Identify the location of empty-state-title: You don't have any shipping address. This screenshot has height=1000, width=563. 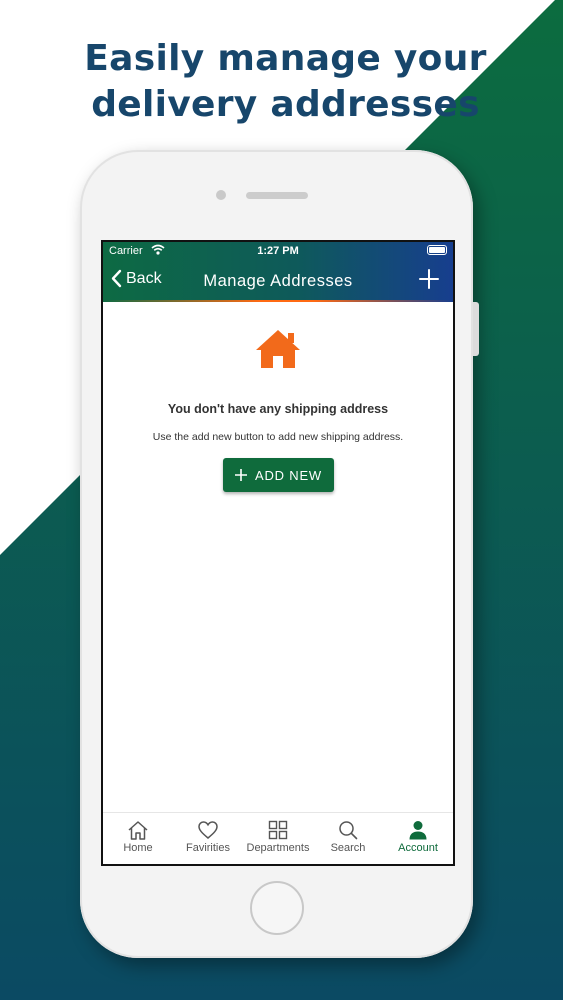
(278, 409).